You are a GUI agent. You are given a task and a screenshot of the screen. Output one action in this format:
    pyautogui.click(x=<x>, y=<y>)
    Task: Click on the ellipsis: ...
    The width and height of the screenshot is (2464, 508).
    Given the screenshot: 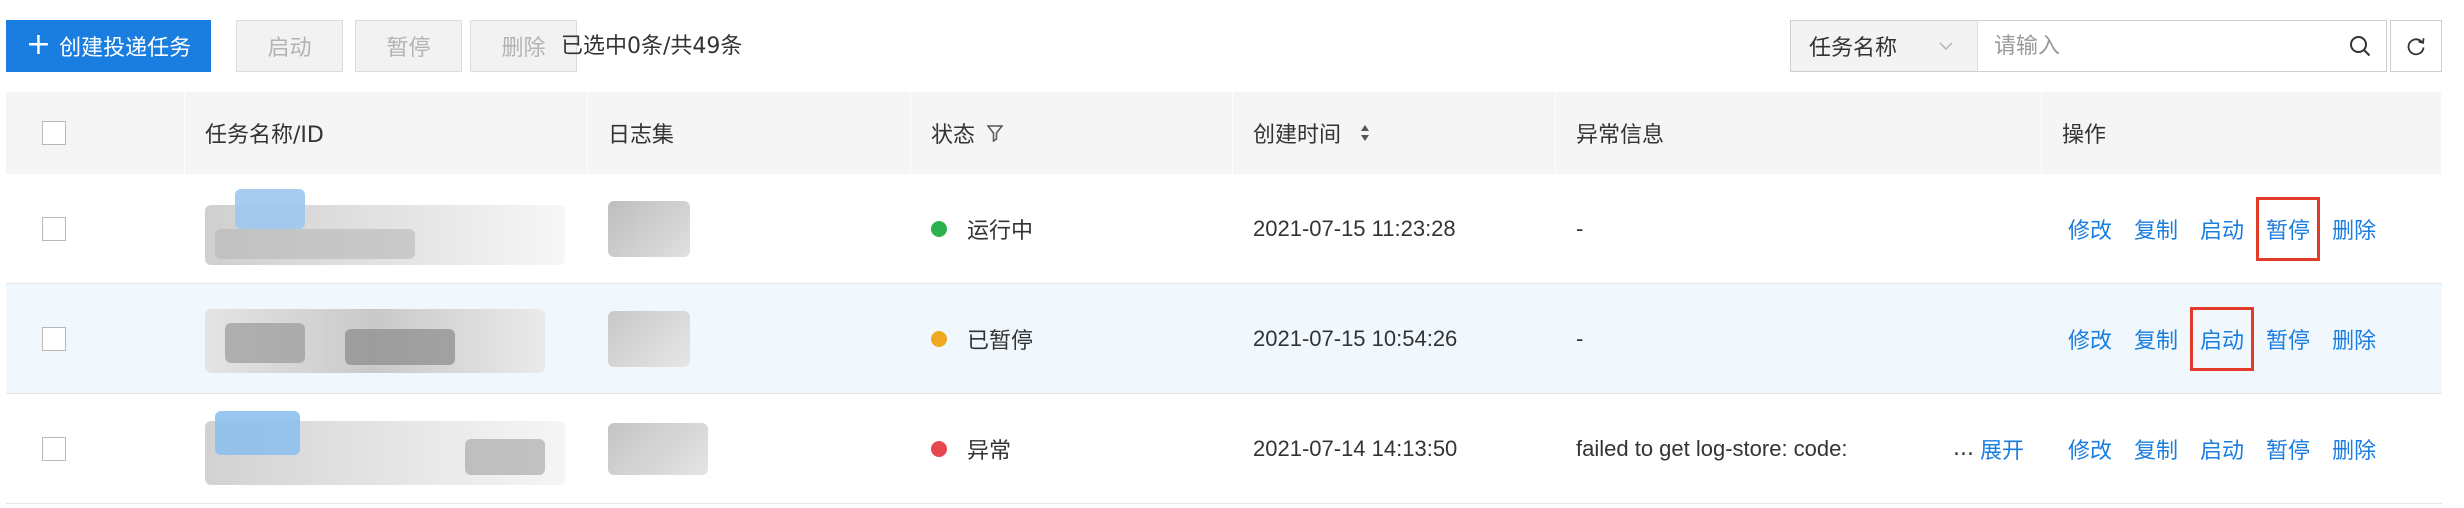 What is the action you would take?
    pyautogui.click(x=1963, y=448)
    